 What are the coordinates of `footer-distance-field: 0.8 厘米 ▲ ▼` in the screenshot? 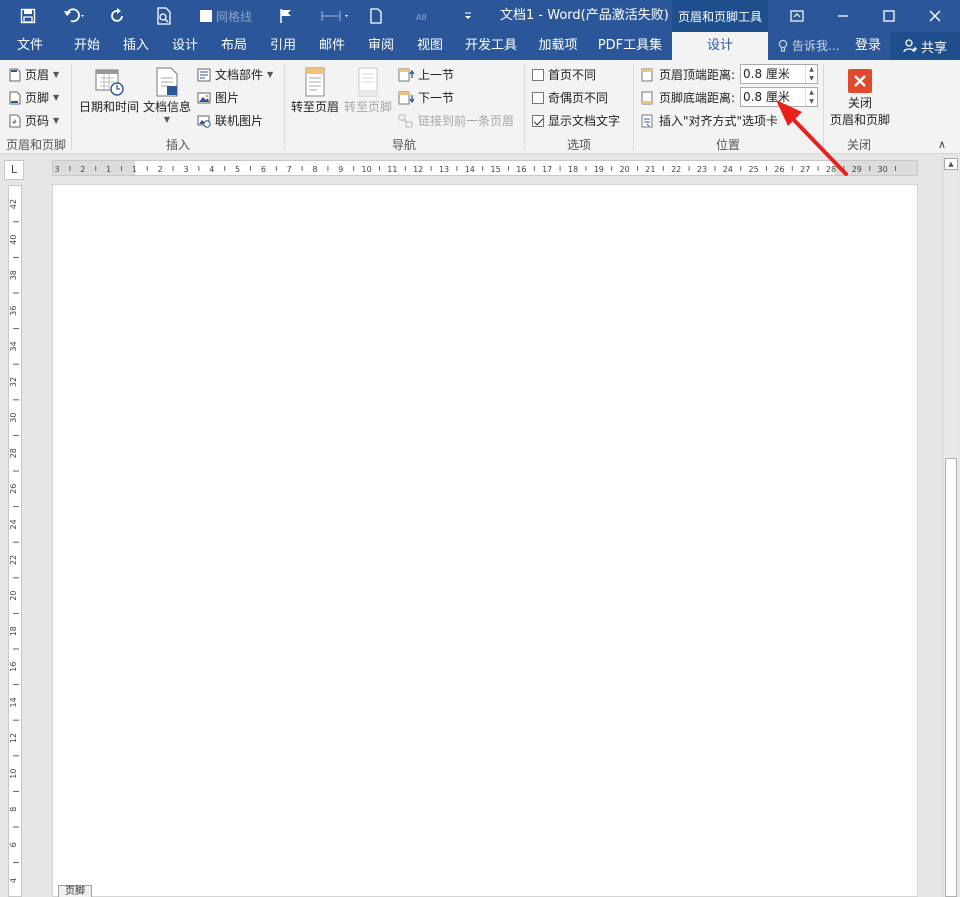 It's located at (779, 97).